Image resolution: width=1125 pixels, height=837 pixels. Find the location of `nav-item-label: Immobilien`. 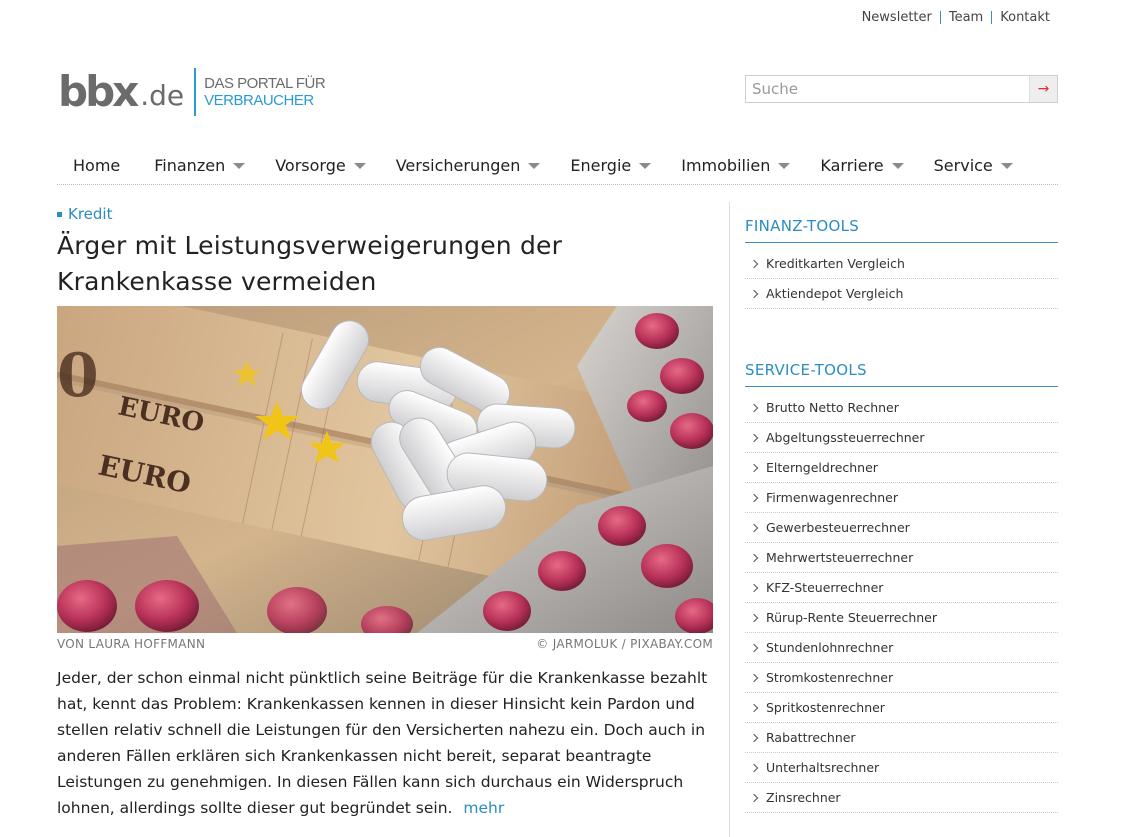

nav-item-label: Immobilien is located at coordinates (726, 165).